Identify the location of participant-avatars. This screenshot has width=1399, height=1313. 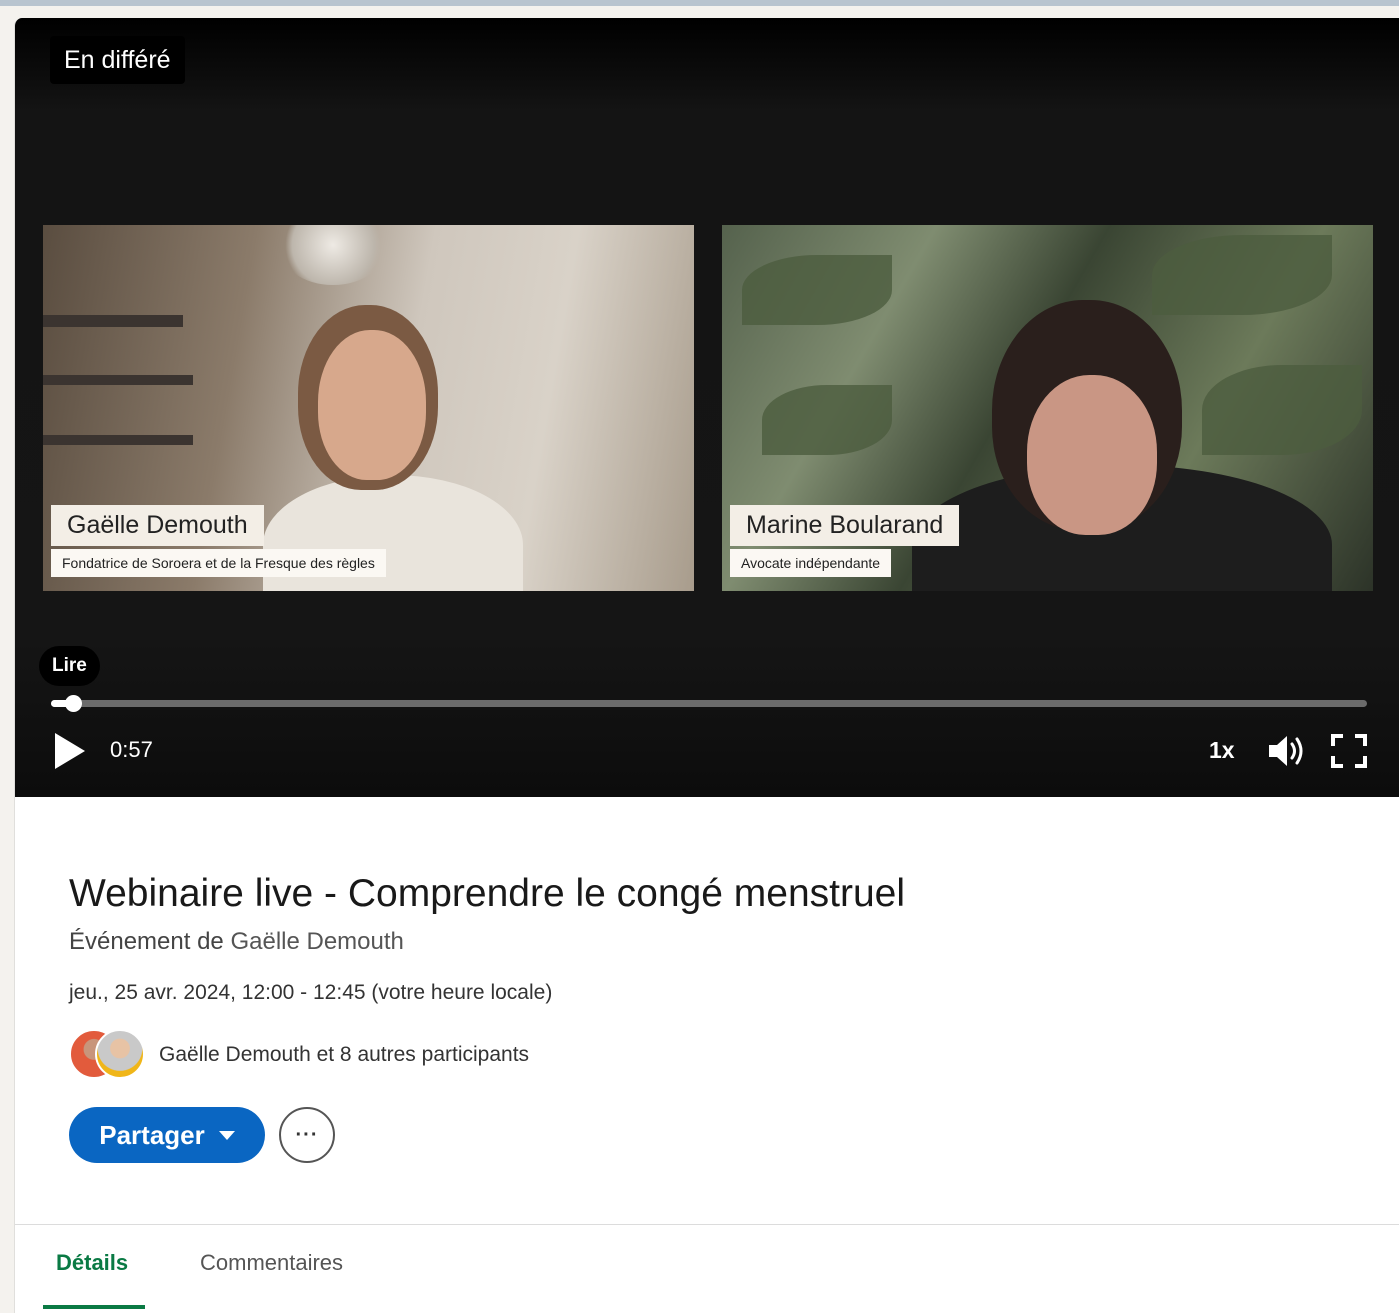
(109, 1055).